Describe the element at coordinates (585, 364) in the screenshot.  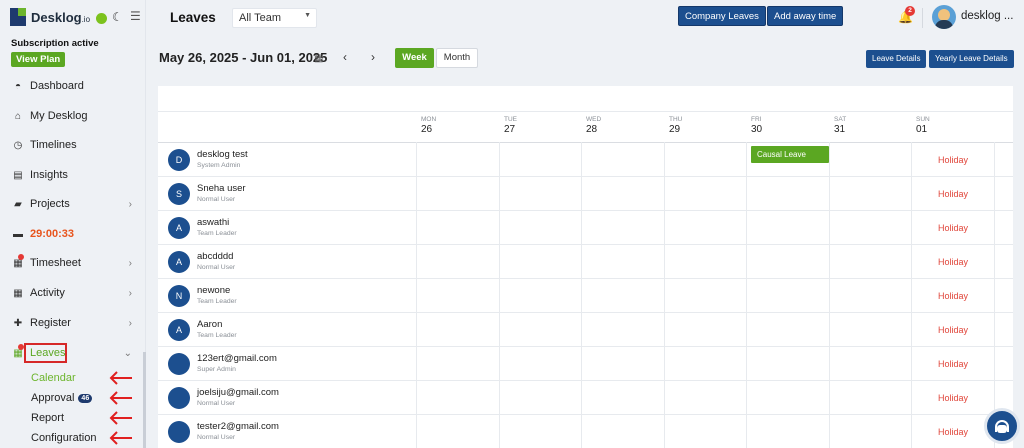
I see `table-row: 123ert@gmail.com Super Admin Holiday` at that location.